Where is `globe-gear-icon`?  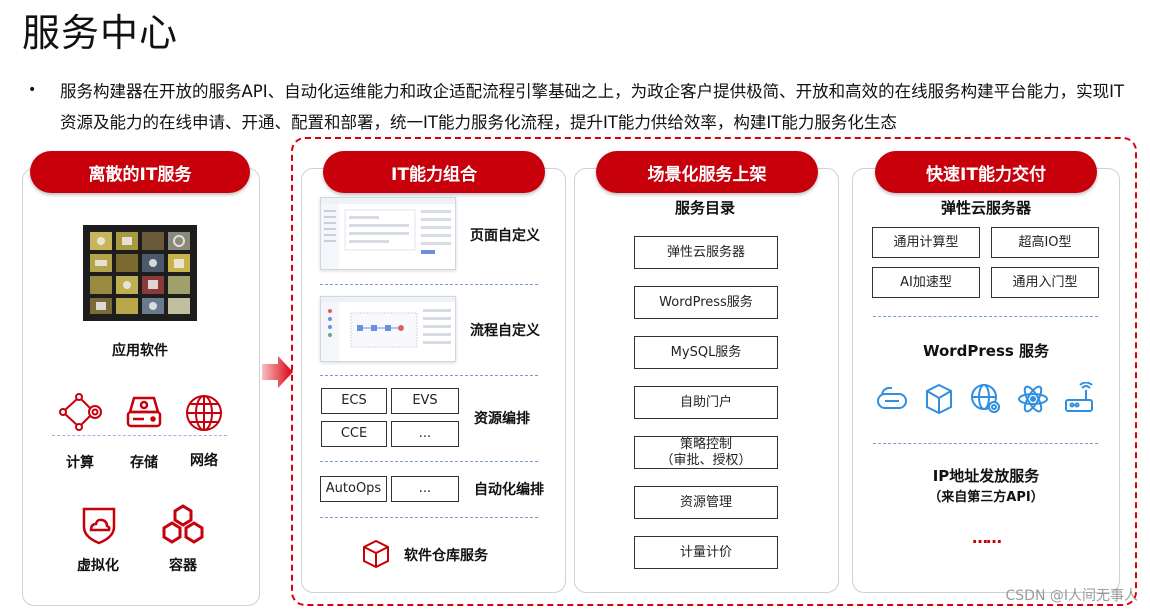
globe-gear-icon is located at coordinates (986, 401).